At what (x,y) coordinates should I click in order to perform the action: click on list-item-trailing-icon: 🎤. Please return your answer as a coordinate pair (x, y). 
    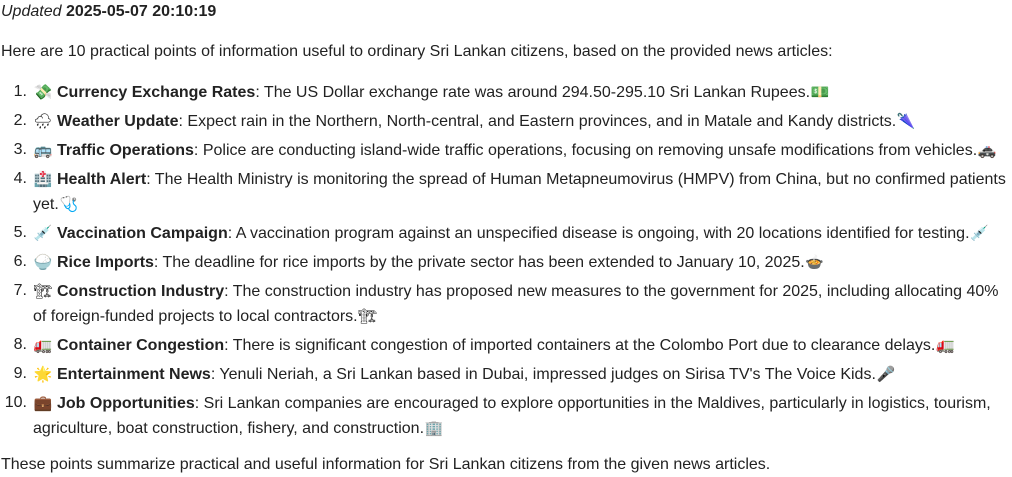
    Looking at the image, I should click on (886, 374).